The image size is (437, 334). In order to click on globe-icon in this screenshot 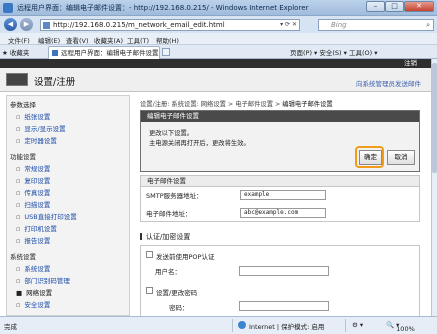, I will do `click(242, 325)`.